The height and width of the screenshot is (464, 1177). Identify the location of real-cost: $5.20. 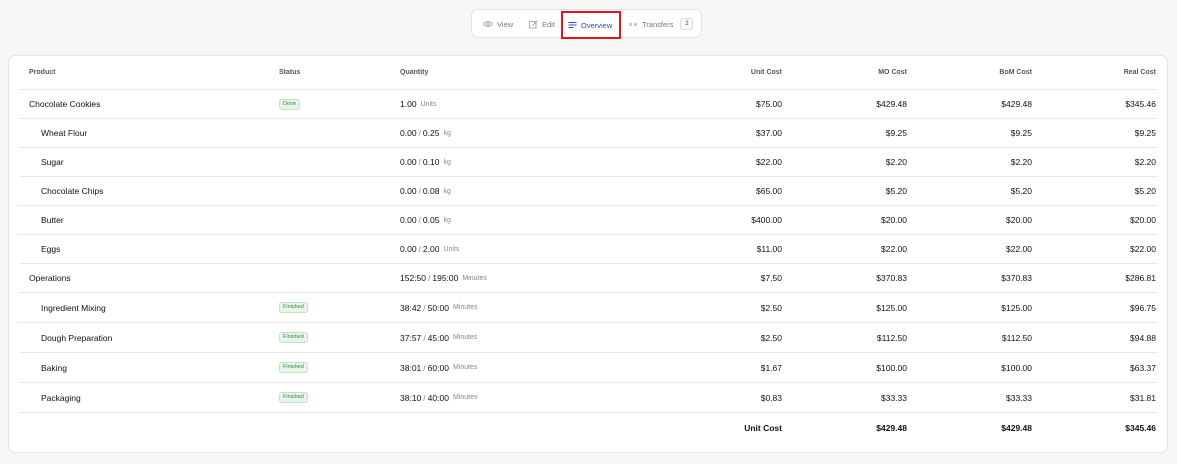
(1145, 191).